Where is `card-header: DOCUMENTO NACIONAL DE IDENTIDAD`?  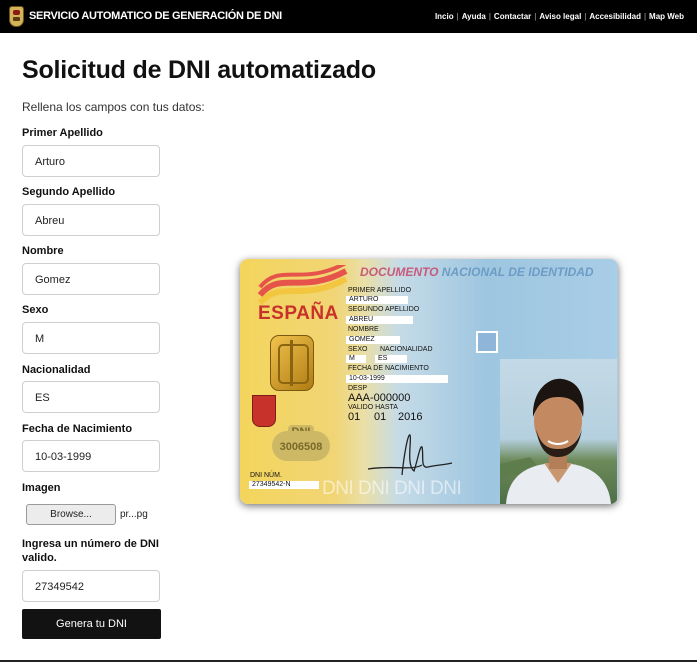
card-header: DOCUMENTO NACIONAL DE IDENTIDAD is located at coordinates (477, 272).